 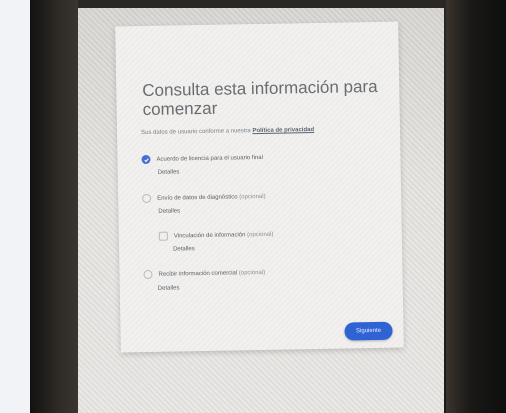 I want to click on subtitle-text: Sus datos de usuario conforme a nuestra, so click(x=196, y=132).